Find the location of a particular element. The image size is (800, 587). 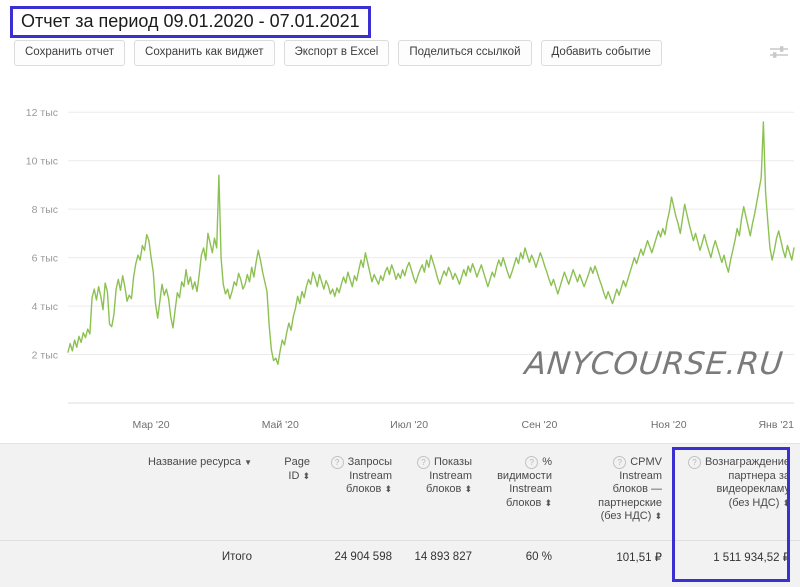

page-title-container: Отчет за период 09.01.2020 - 07.01.2021 is located at coordinates (190, 22).